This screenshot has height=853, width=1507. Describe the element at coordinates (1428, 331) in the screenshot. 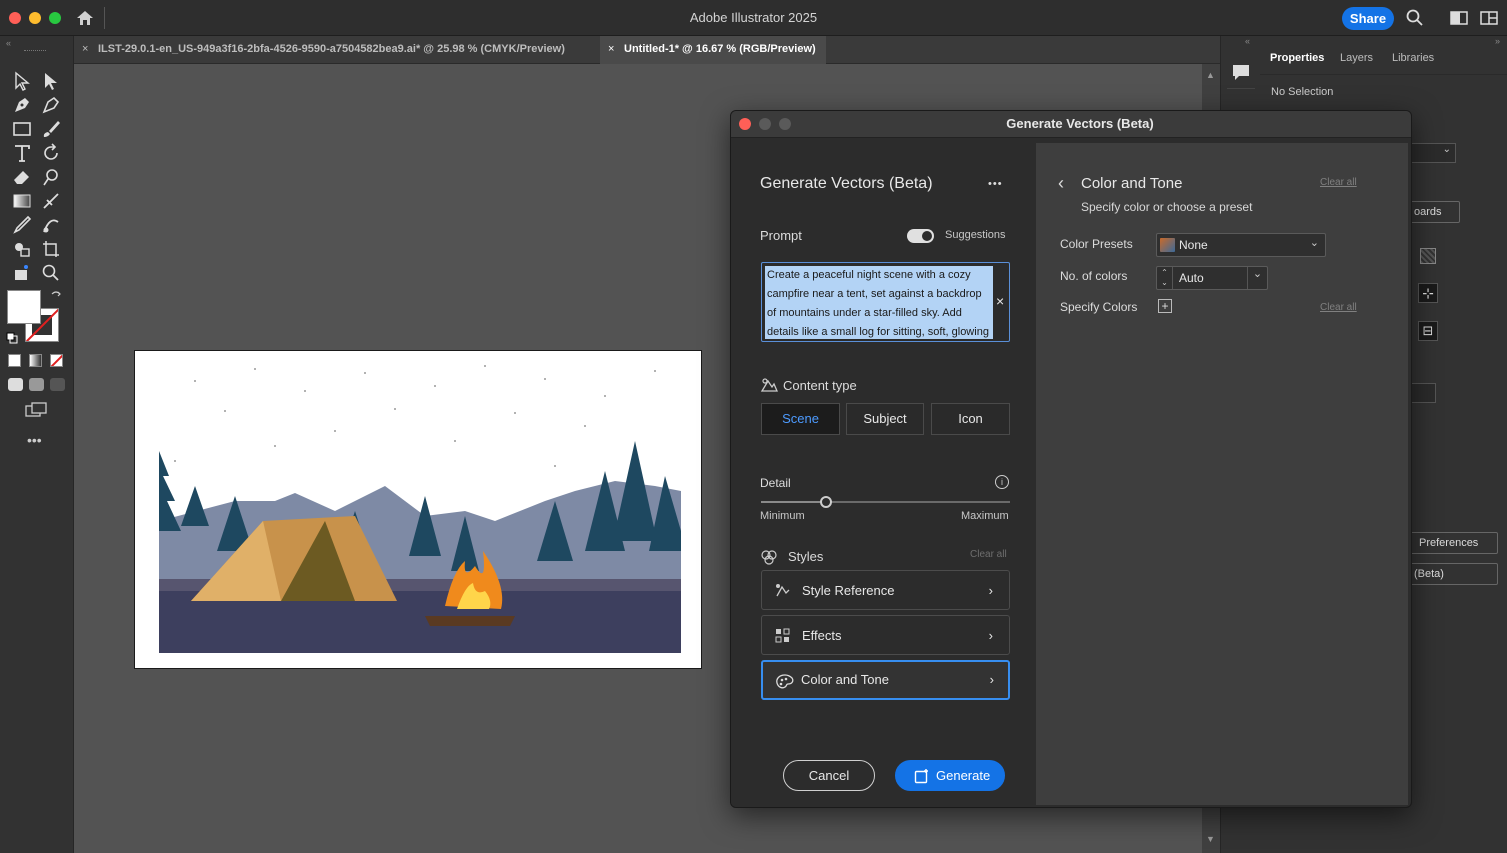

I see `align-icon: ⊟` at that location.